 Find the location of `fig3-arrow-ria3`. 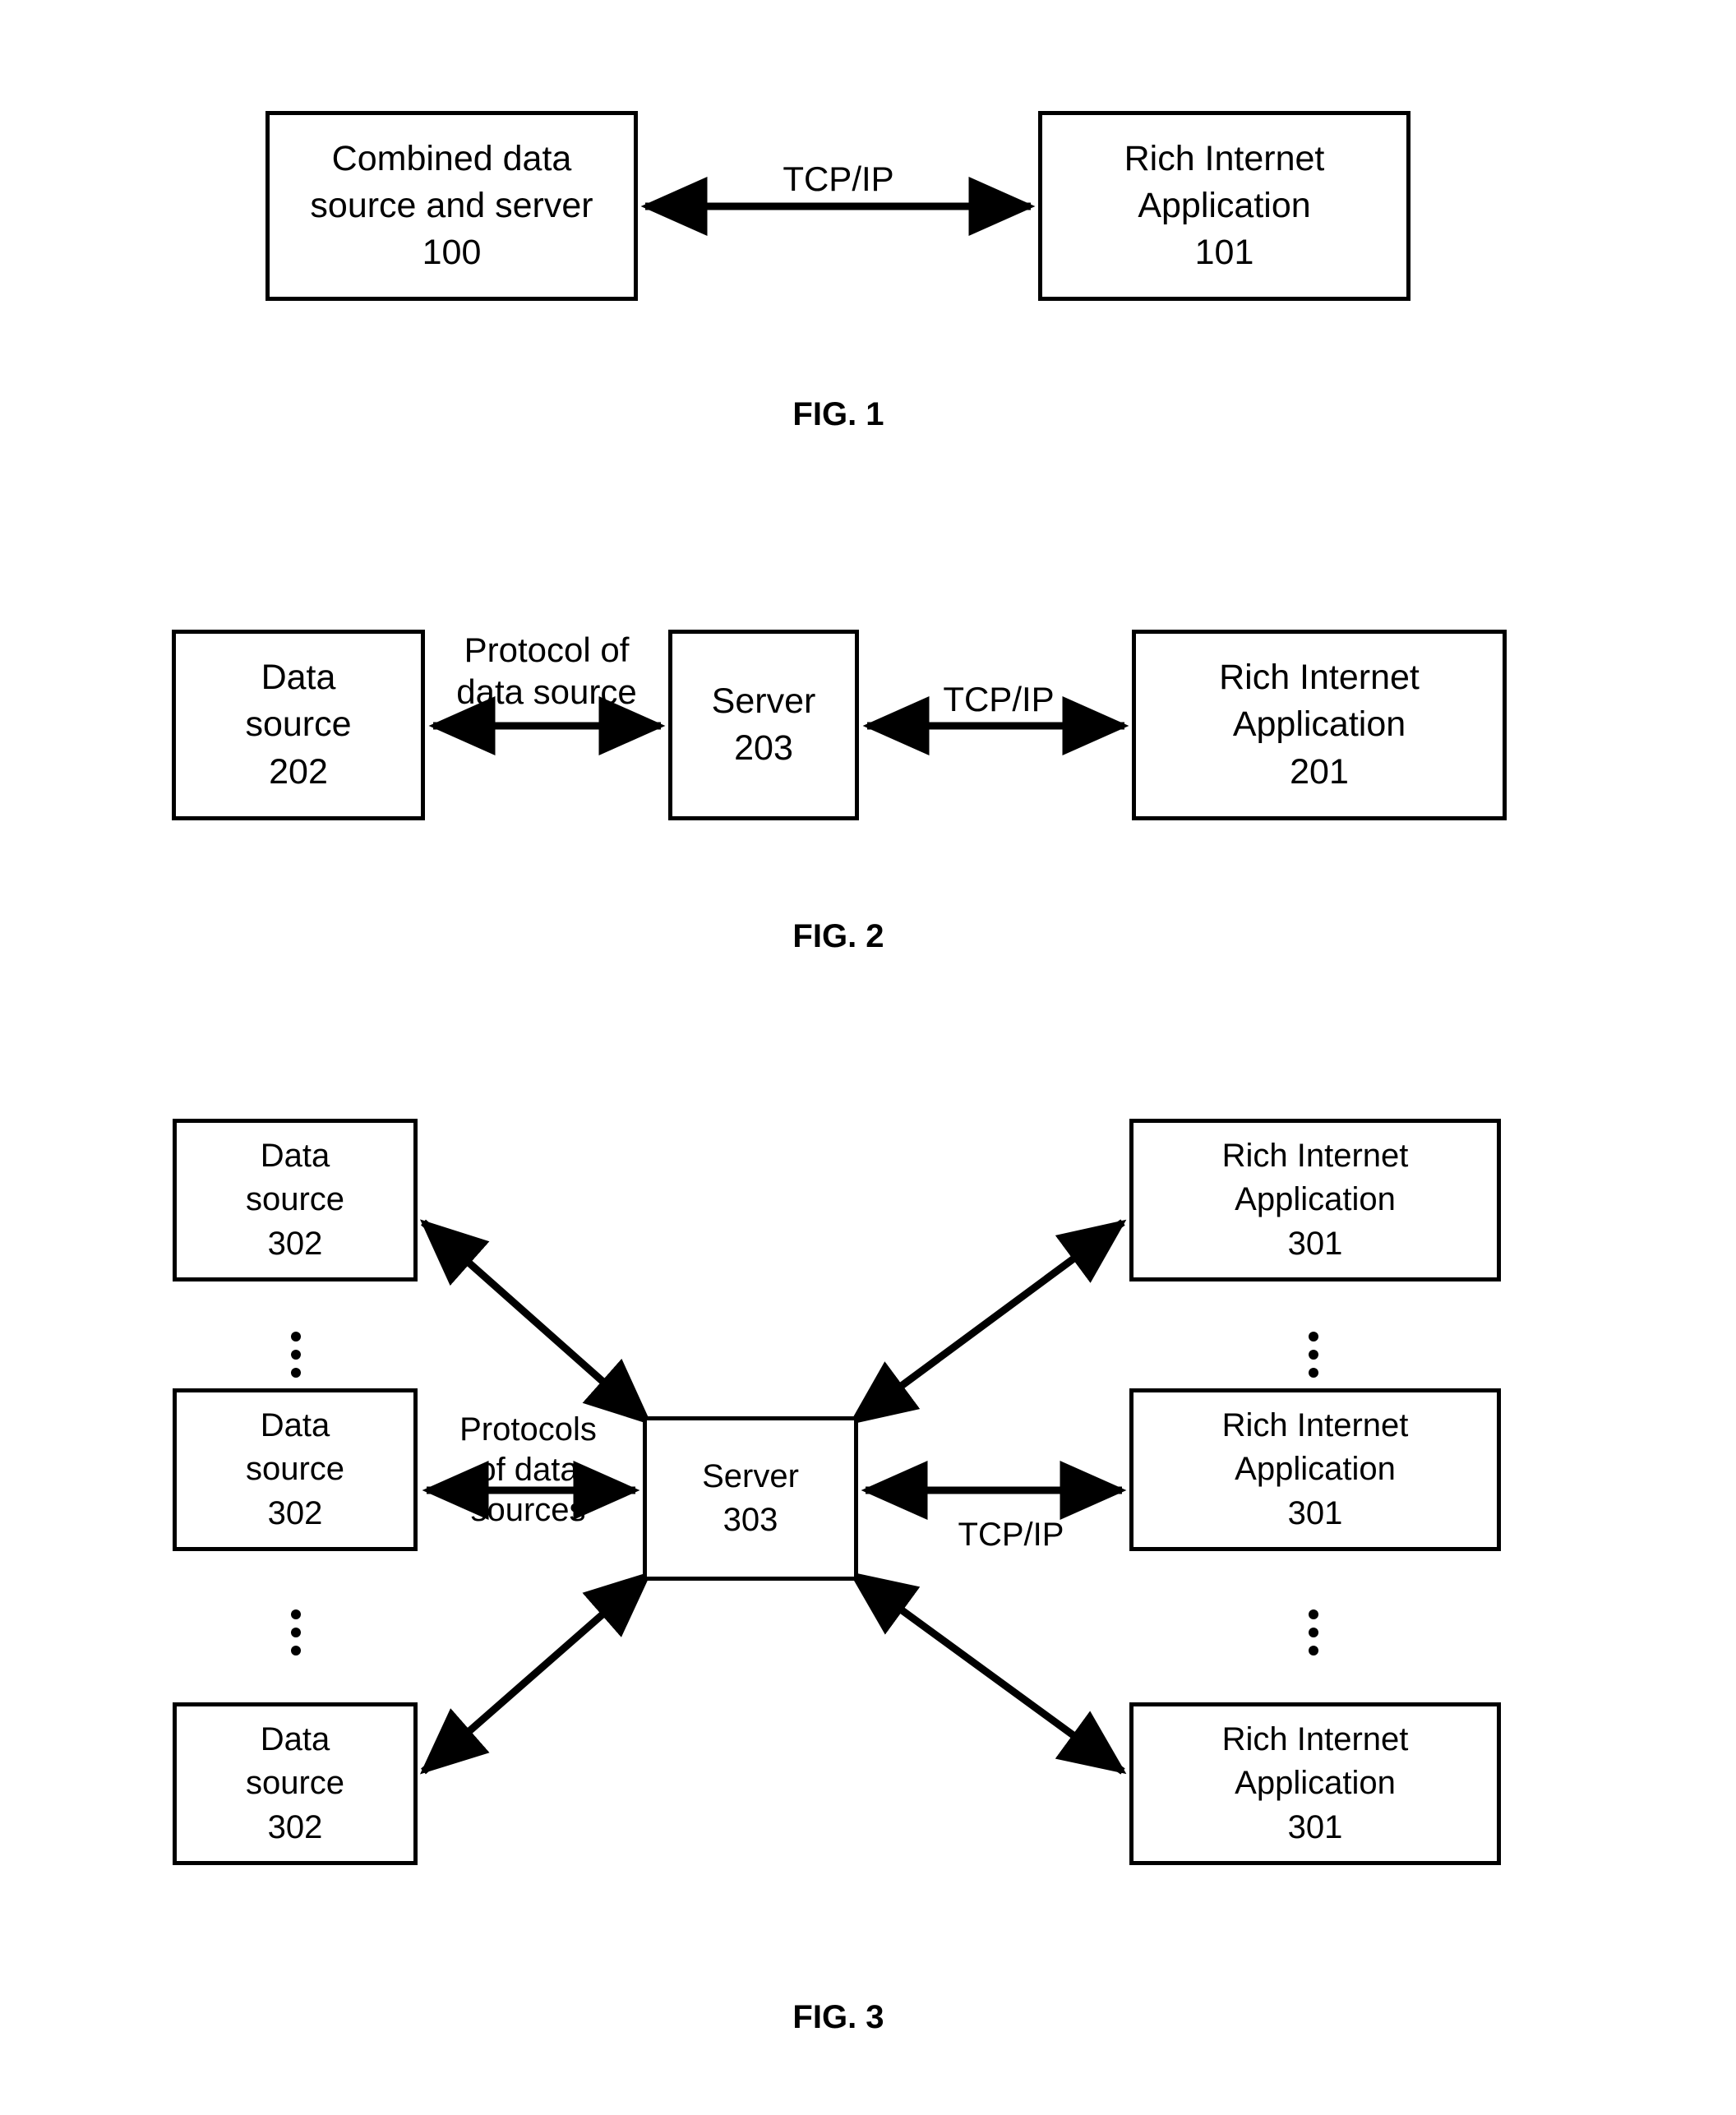

fig3-arrow-ria3 is located at coordinates (988, 1673).